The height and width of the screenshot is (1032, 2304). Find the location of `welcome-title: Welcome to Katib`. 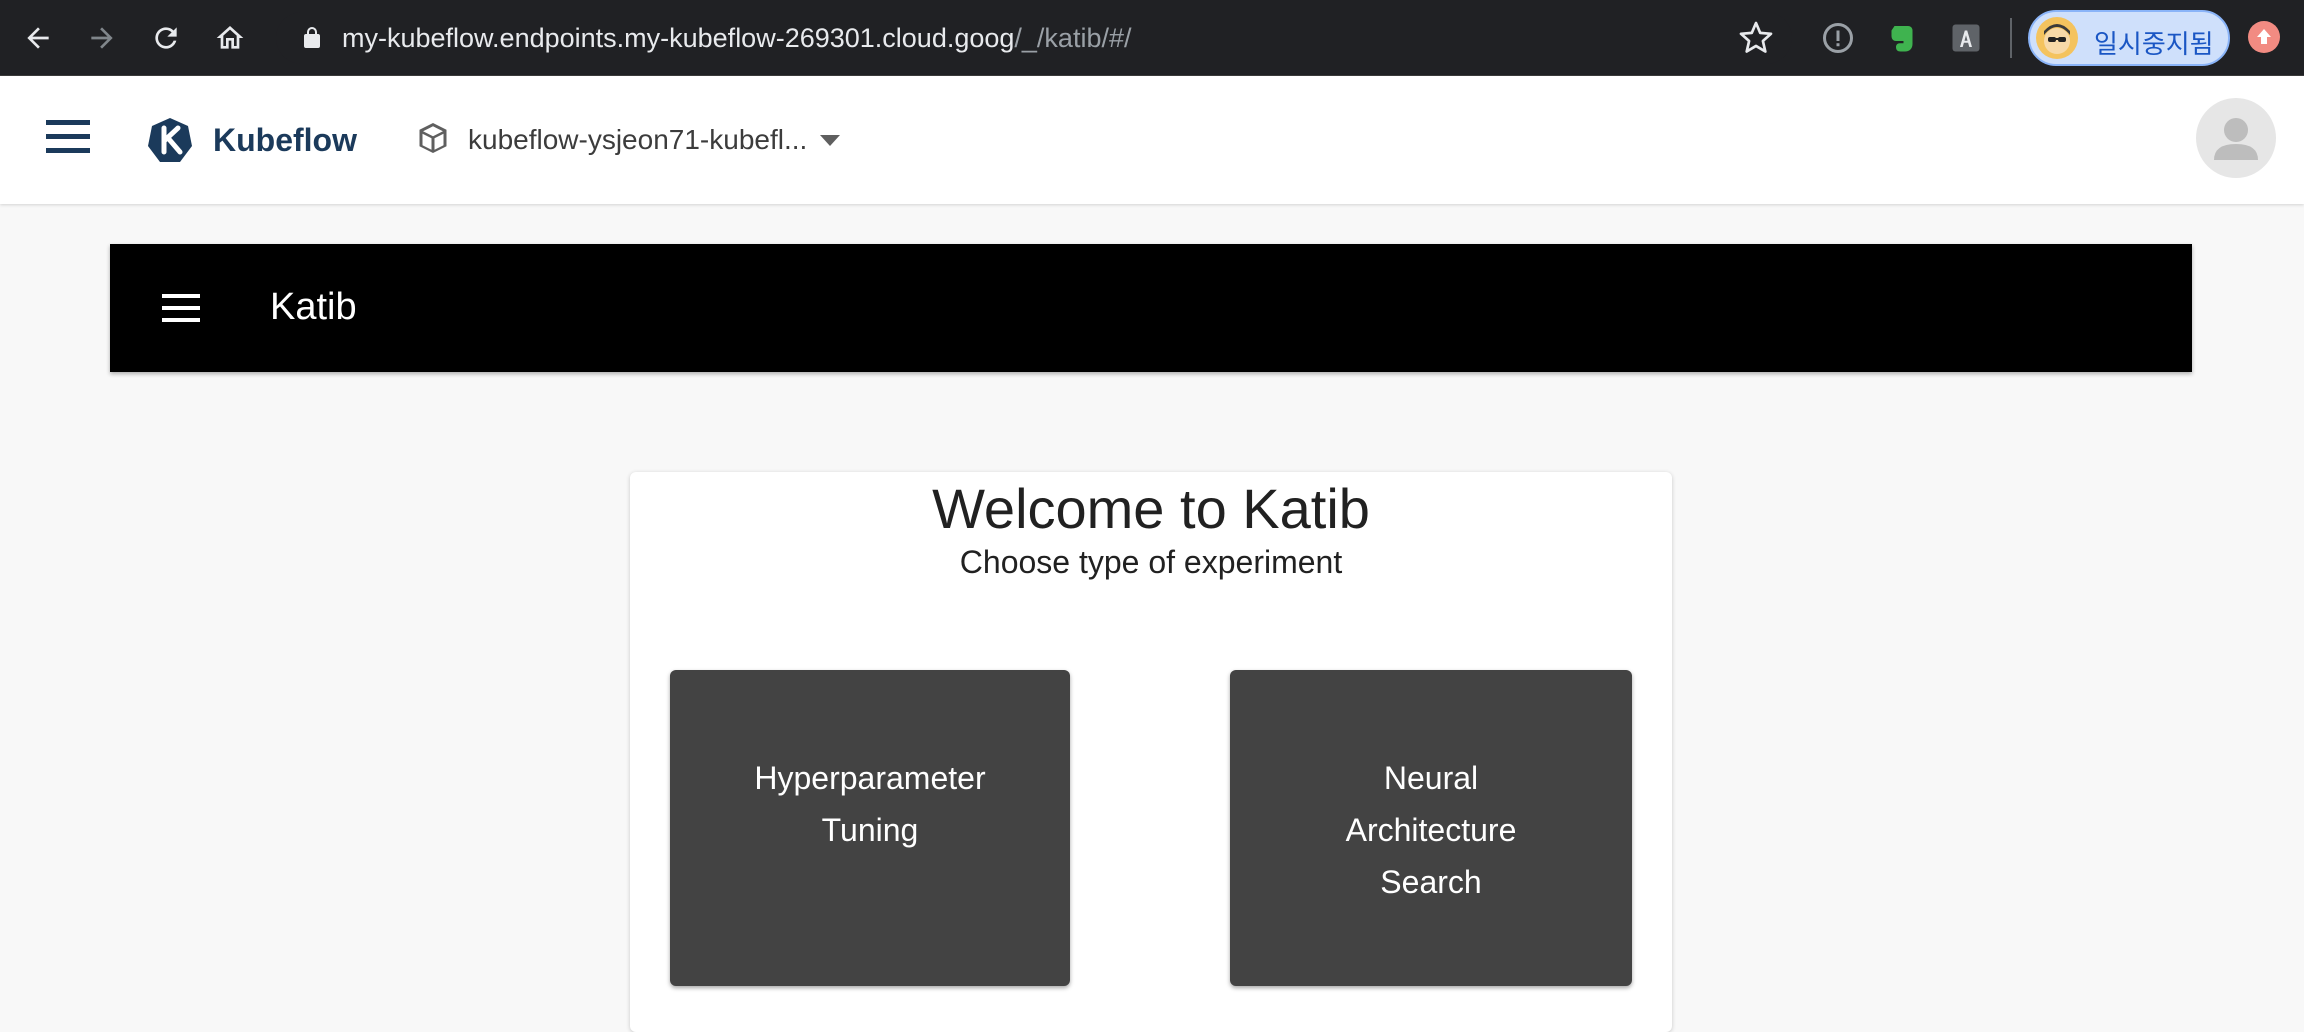

welcome-title: Welcome to Katib is located at coordinates (1151, 508).